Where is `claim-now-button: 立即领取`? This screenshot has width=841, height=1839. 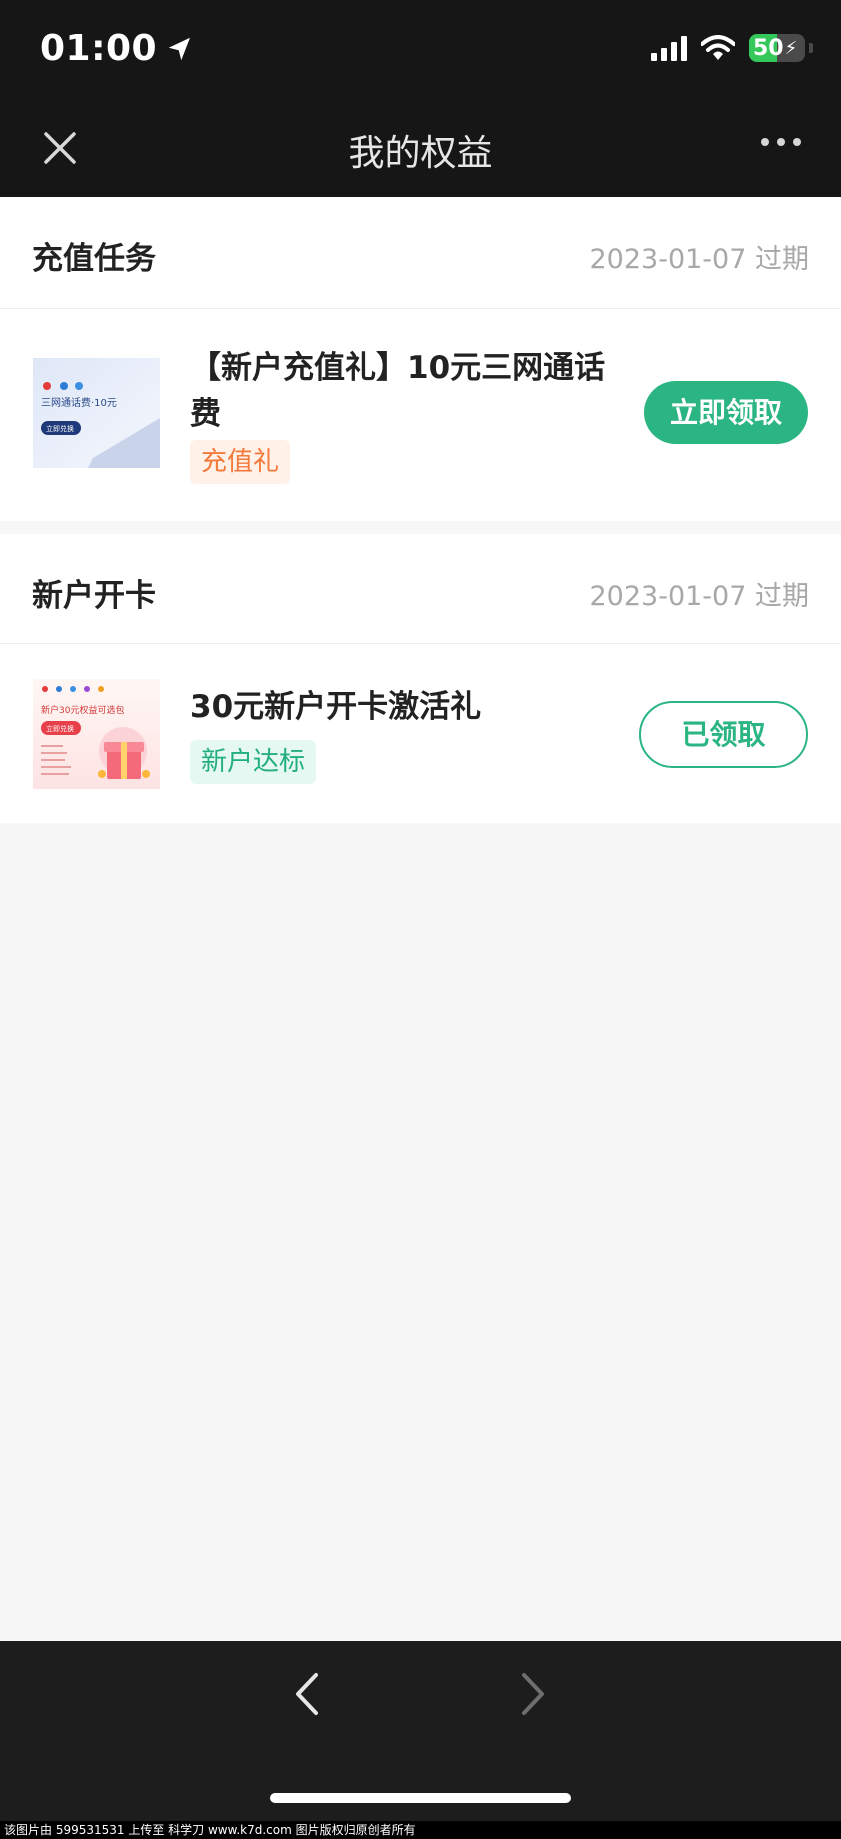 claim-now-button: 立即领取 is located at coordinates (726, 412).